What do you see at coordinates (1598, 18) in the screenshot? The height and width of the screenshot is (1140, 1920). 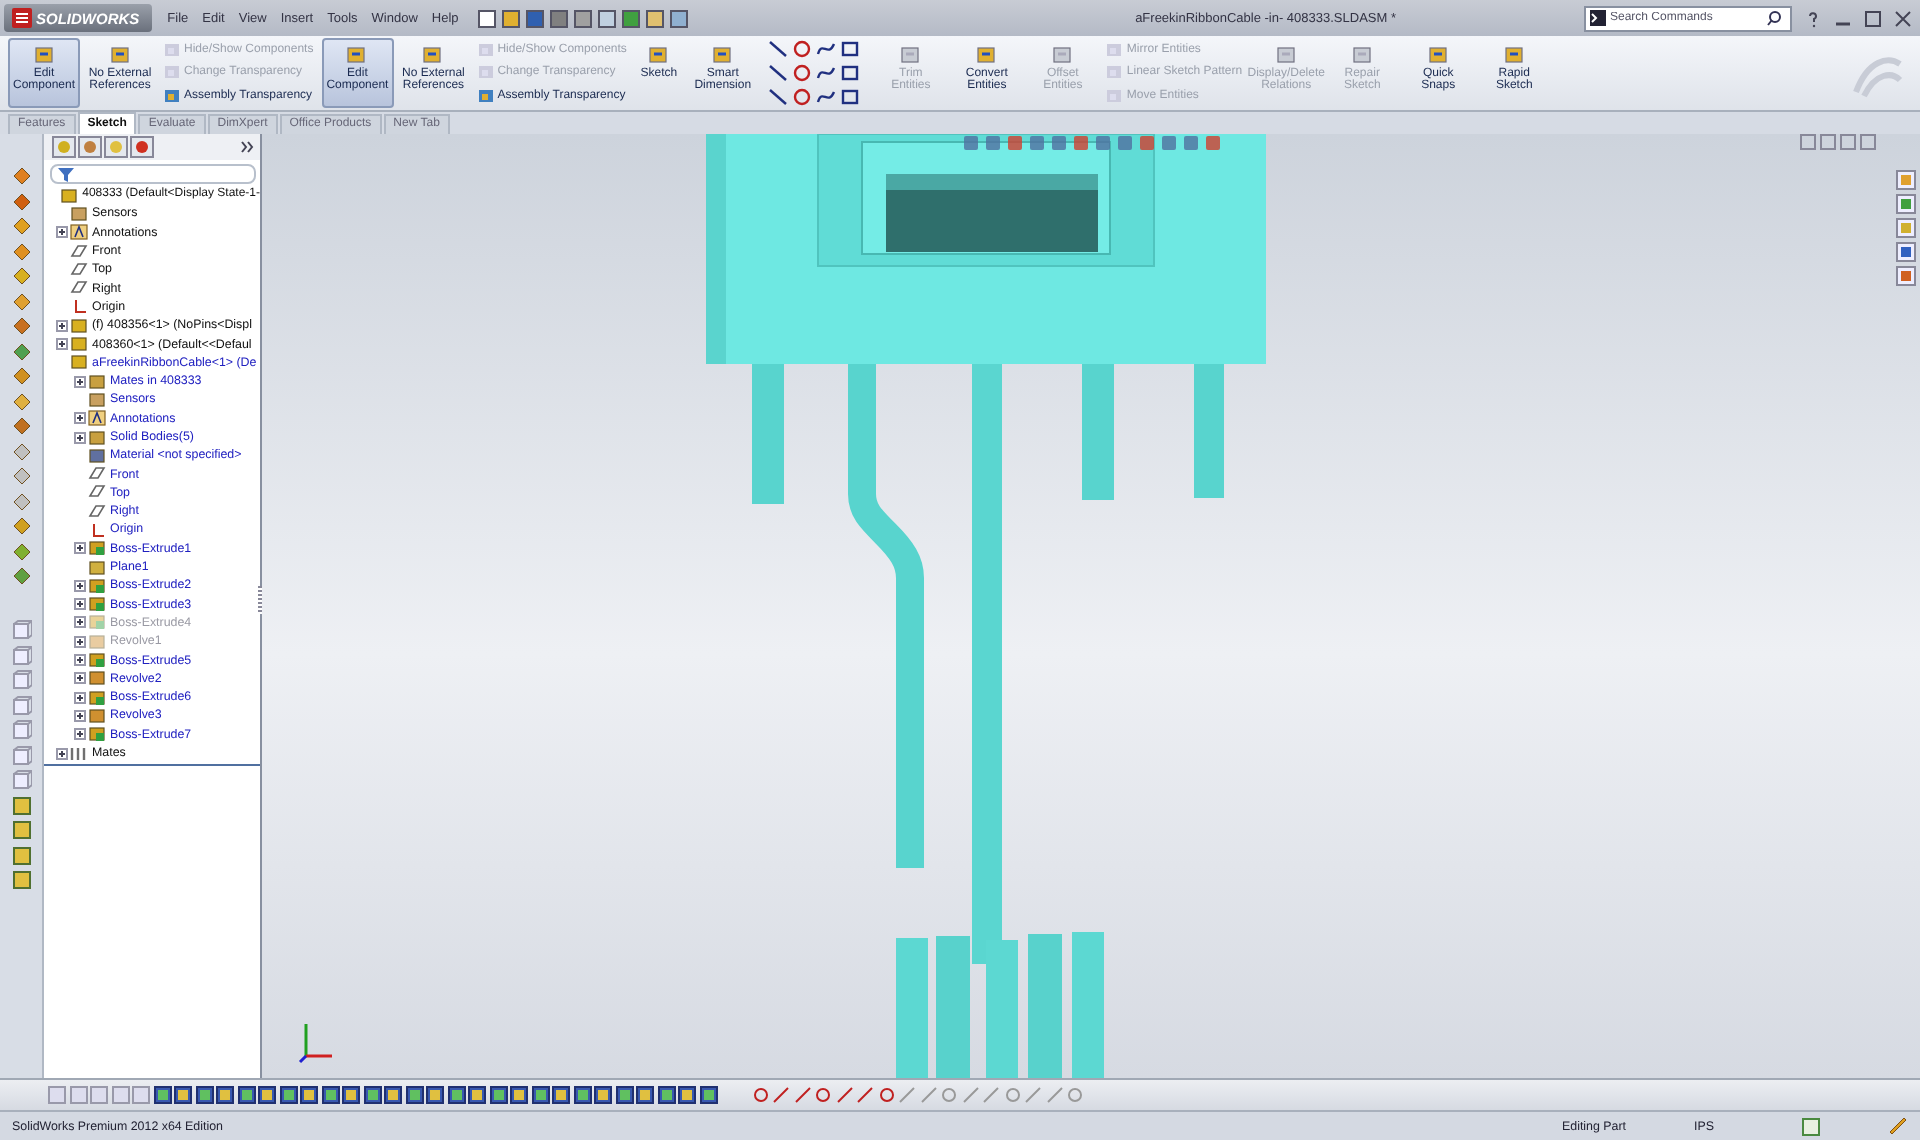 I see `command-prompt-icon` at bounding box center [1598, 18].